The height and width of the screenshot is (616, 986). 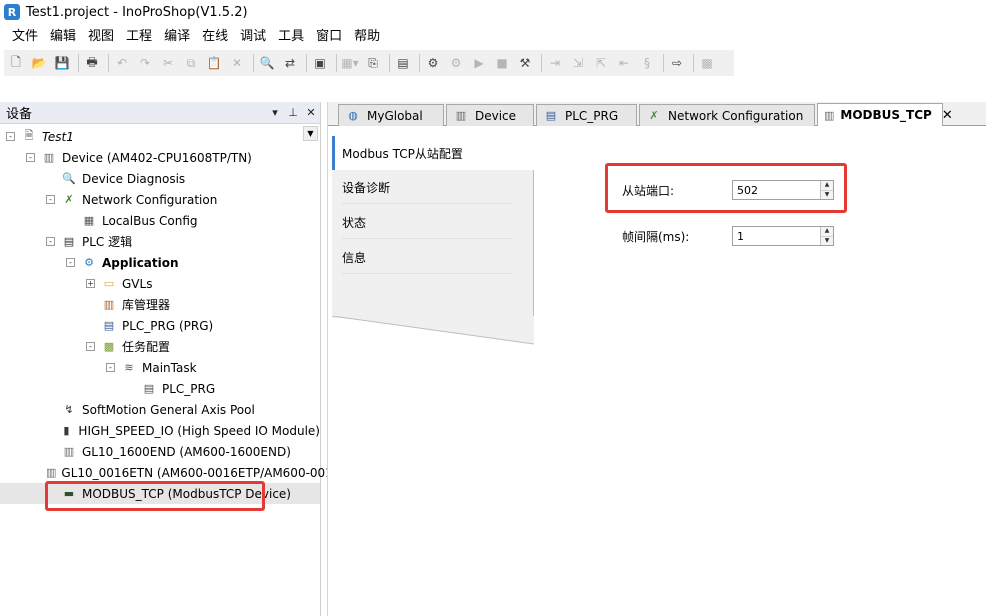 What do you see at coordinates (155, 496) in the screenshot?
I see `highlight-box-tree-item` at bounding box center [155, 496].